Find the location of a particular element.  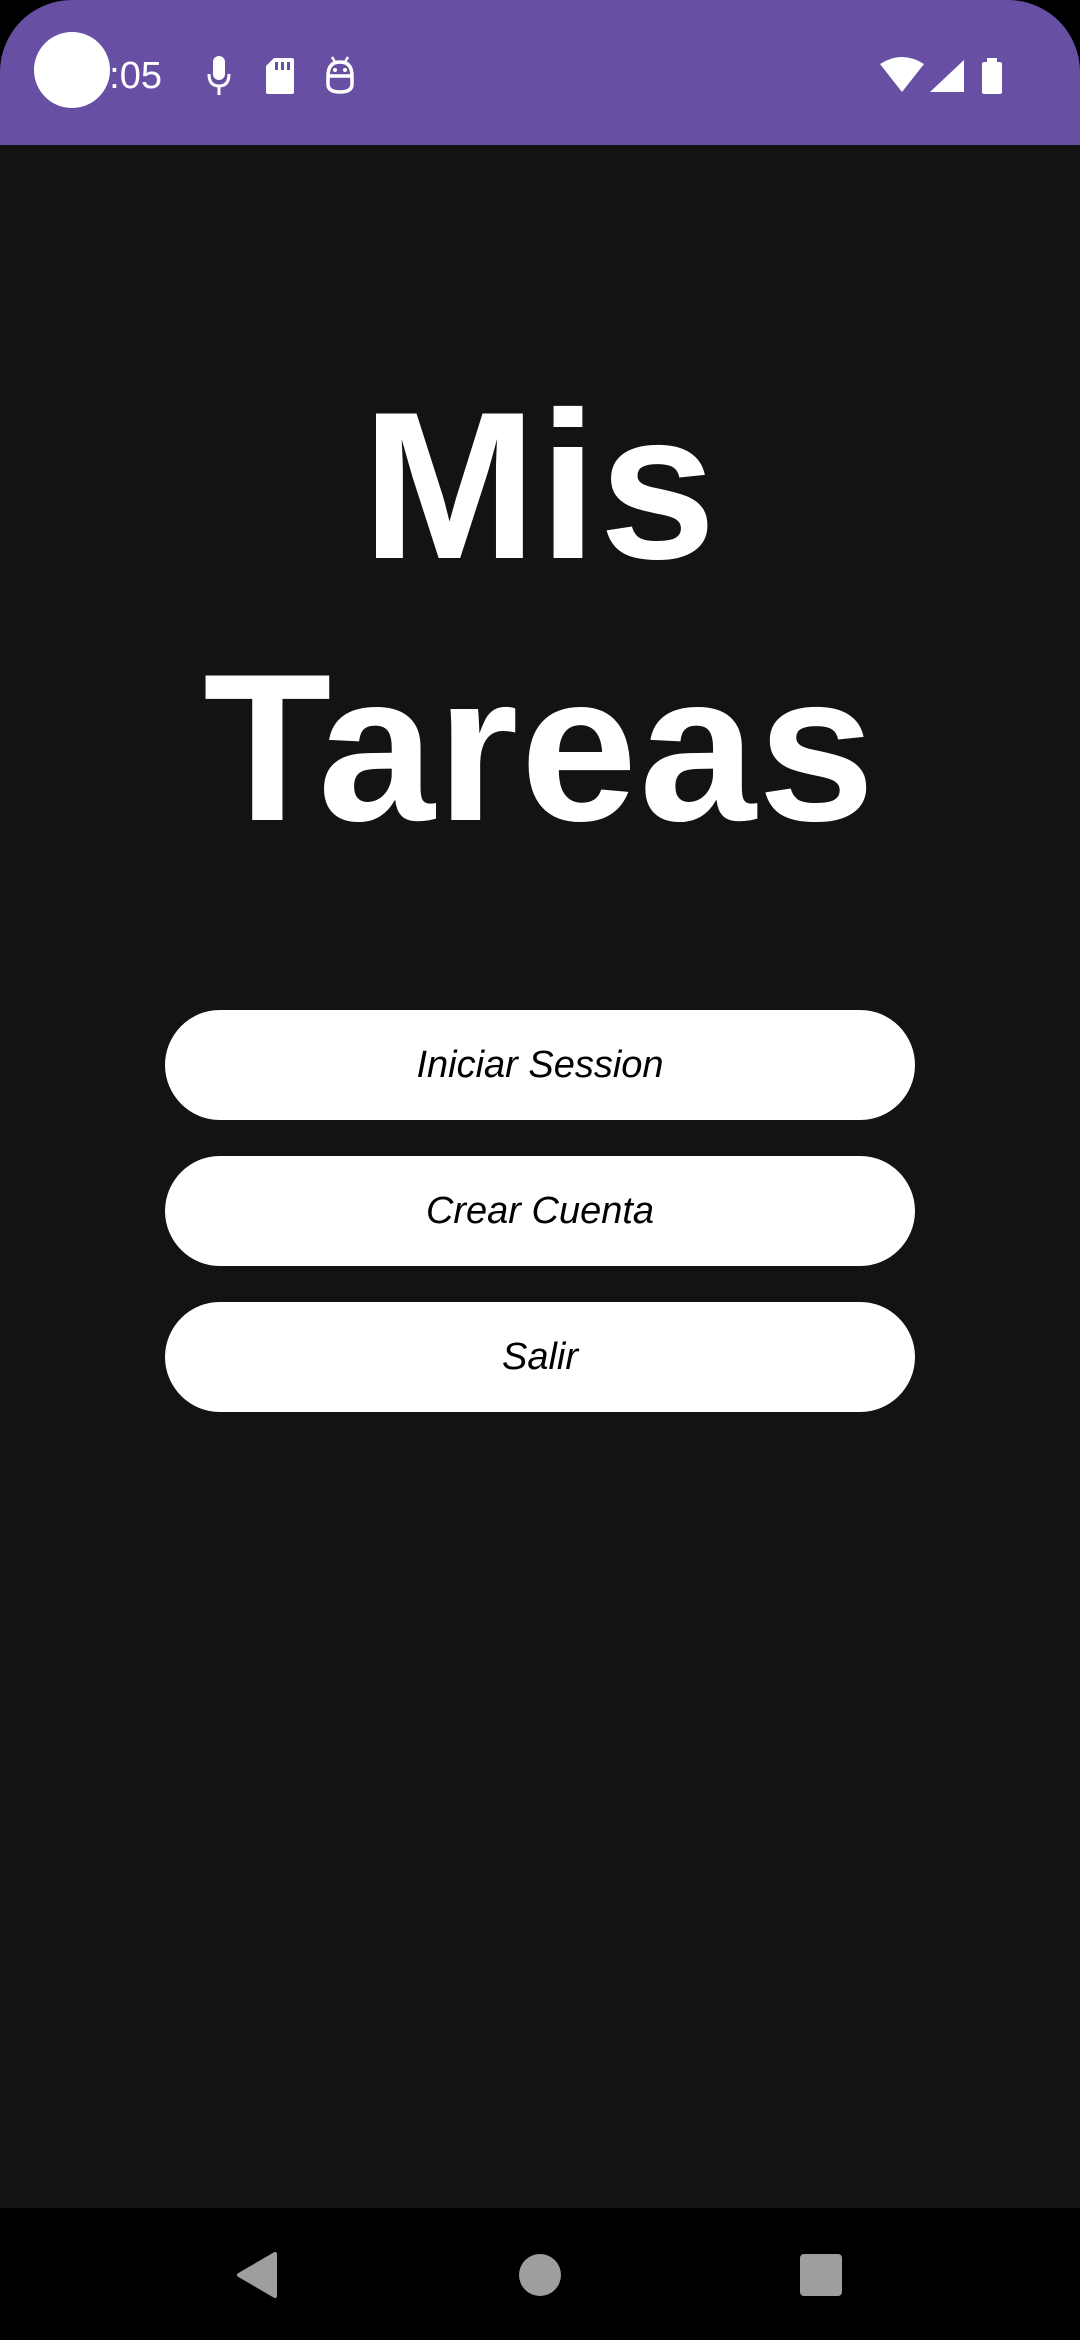

login-button: Iniciar Session is located at coordinates (540, 1065).